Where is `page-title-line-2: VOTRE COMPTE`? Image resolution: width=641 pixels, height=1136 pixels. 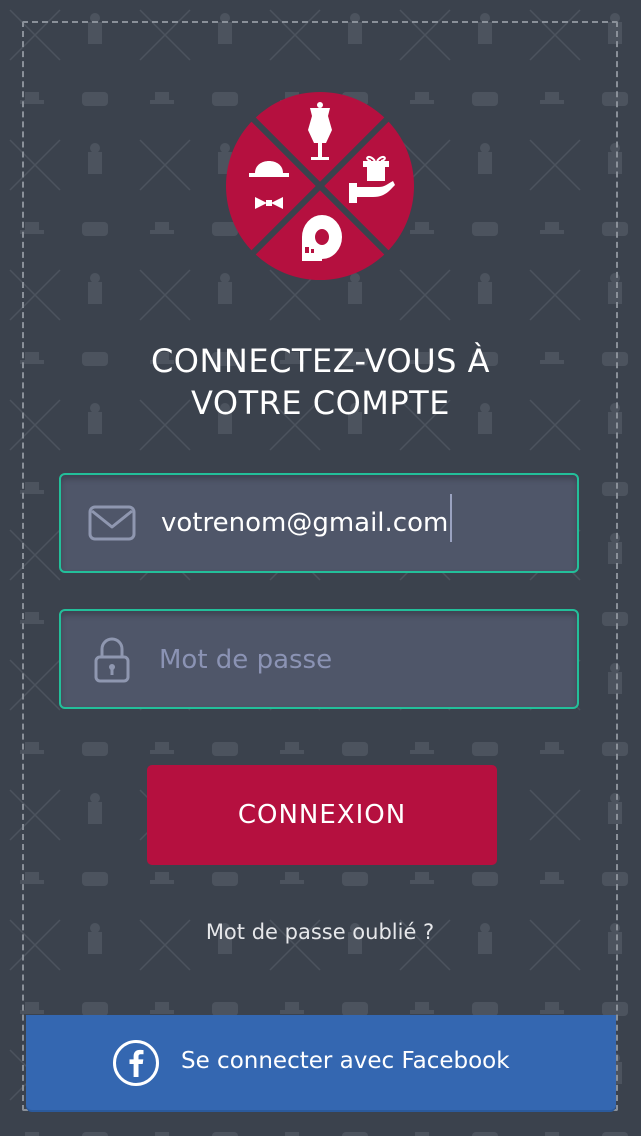 page-title-line-2: VOTRE COMPTE is located at coordinates (320, 403).